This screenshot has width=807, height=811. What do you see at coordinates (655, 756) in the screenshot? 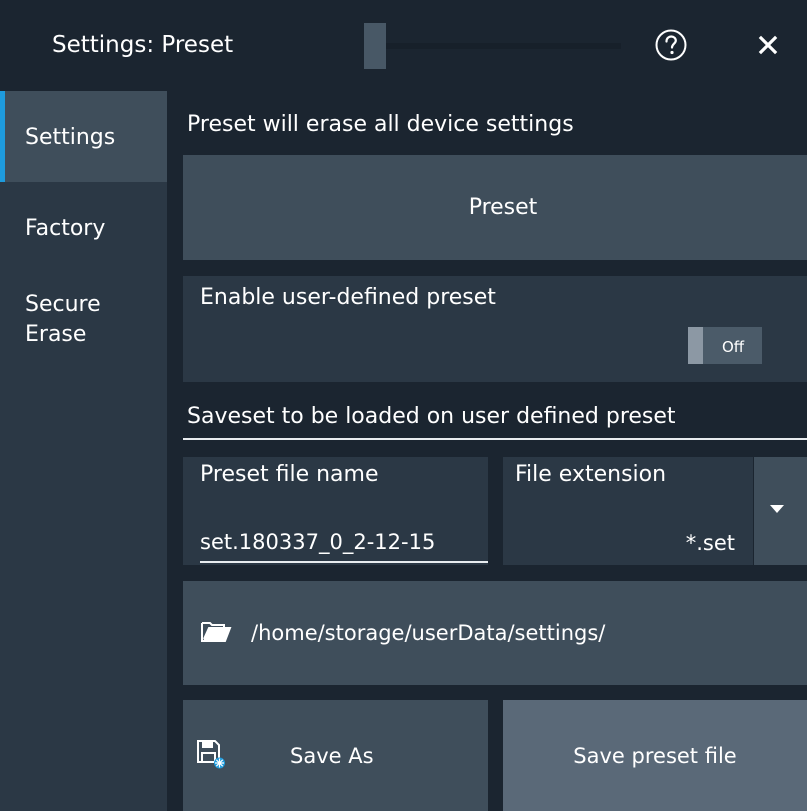
I see `save-preset-file-label: Save preset file` at bounding box center [655, 756].